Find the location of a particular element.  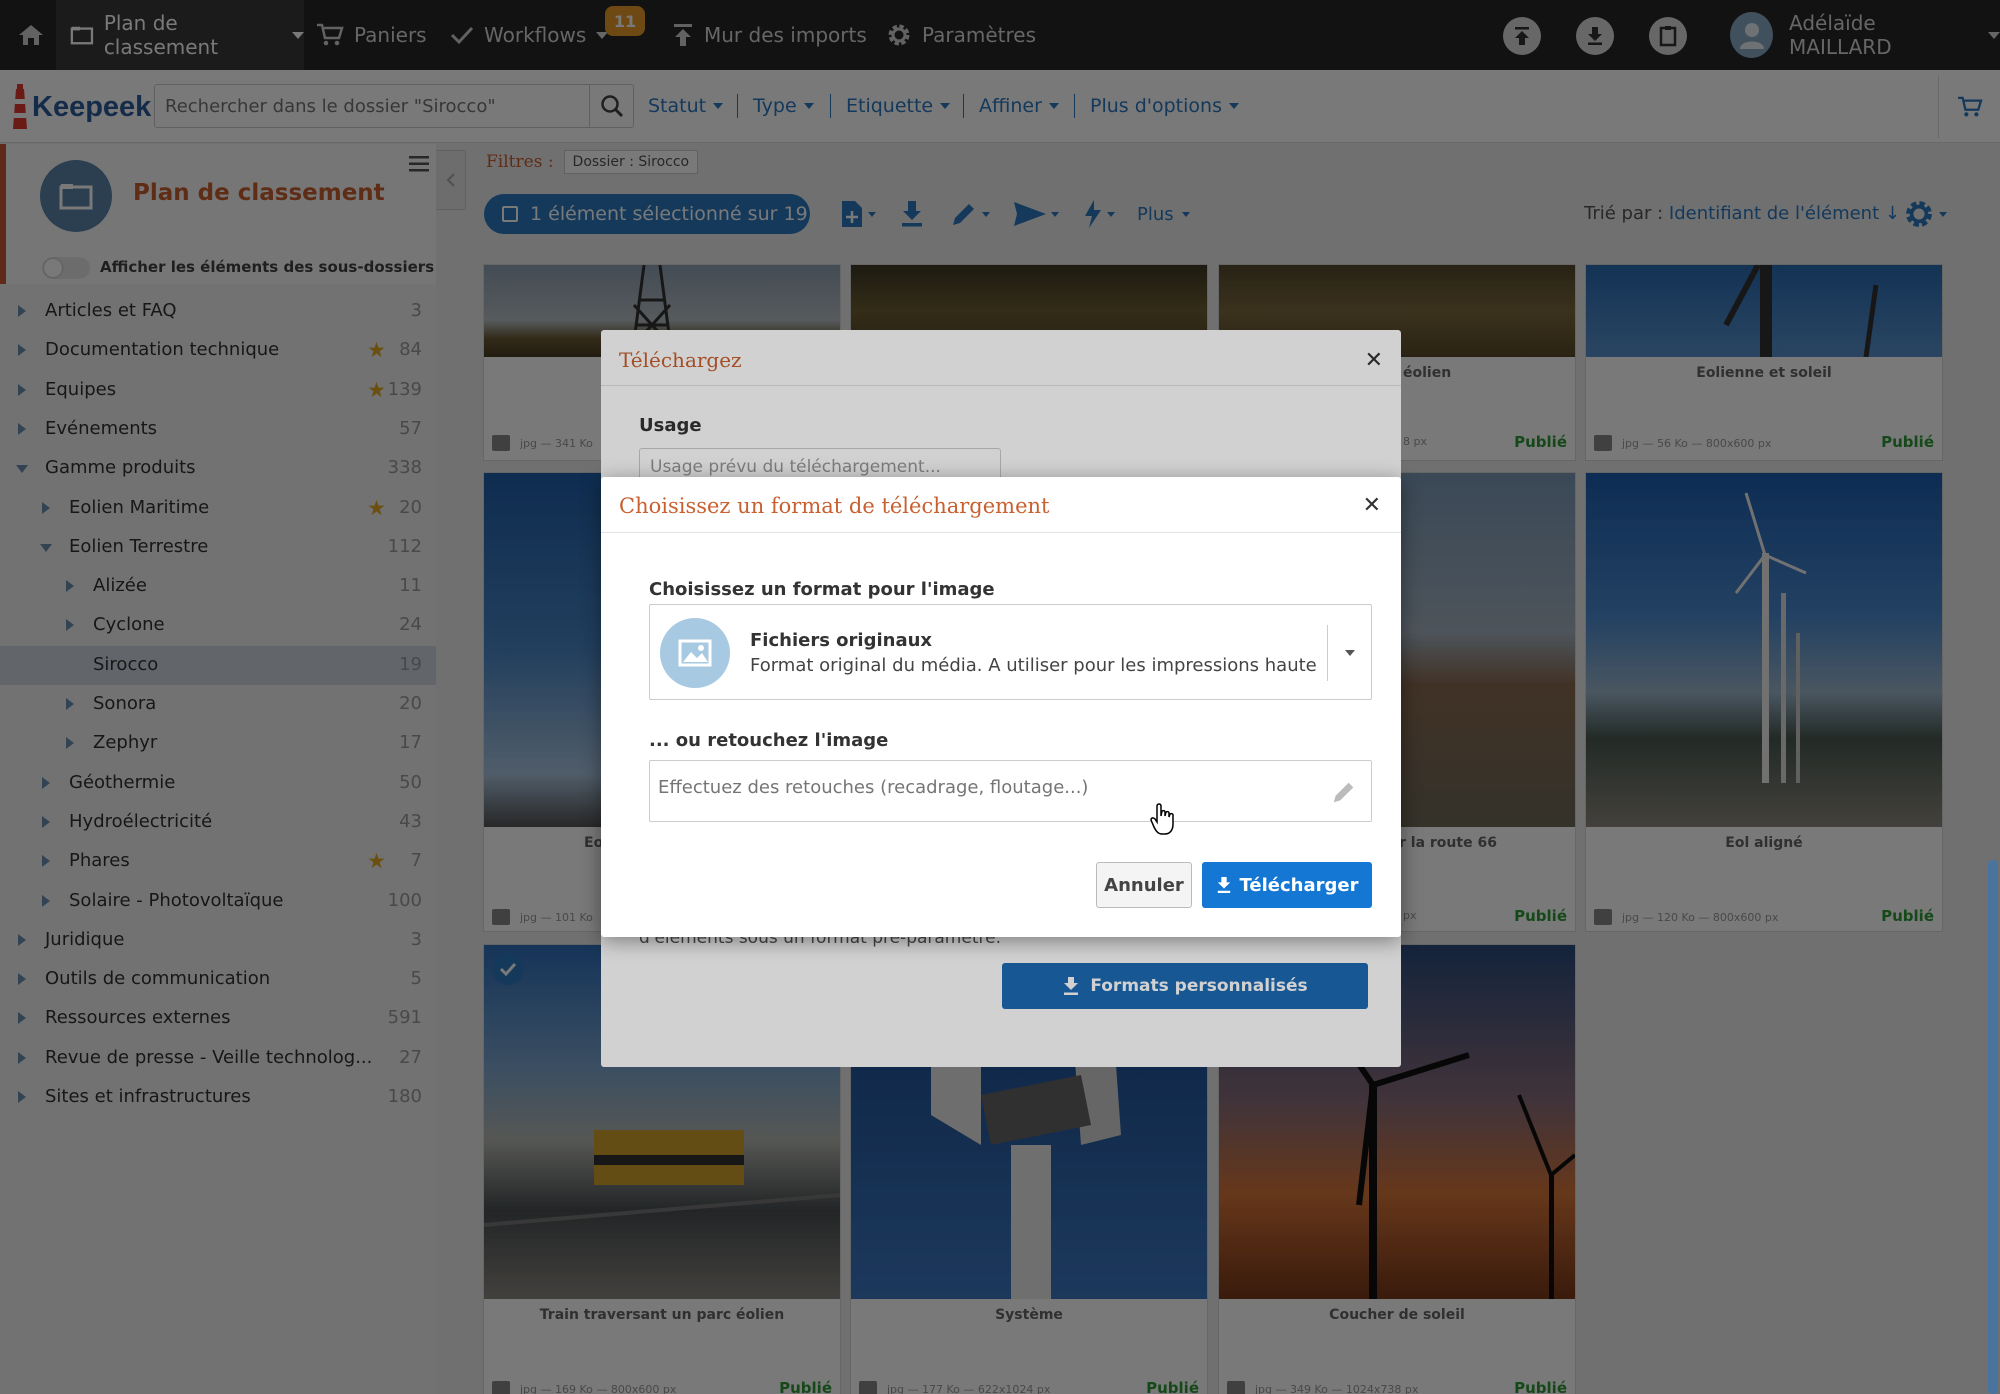

pencil-icon is located at coordinates (1344, 792).